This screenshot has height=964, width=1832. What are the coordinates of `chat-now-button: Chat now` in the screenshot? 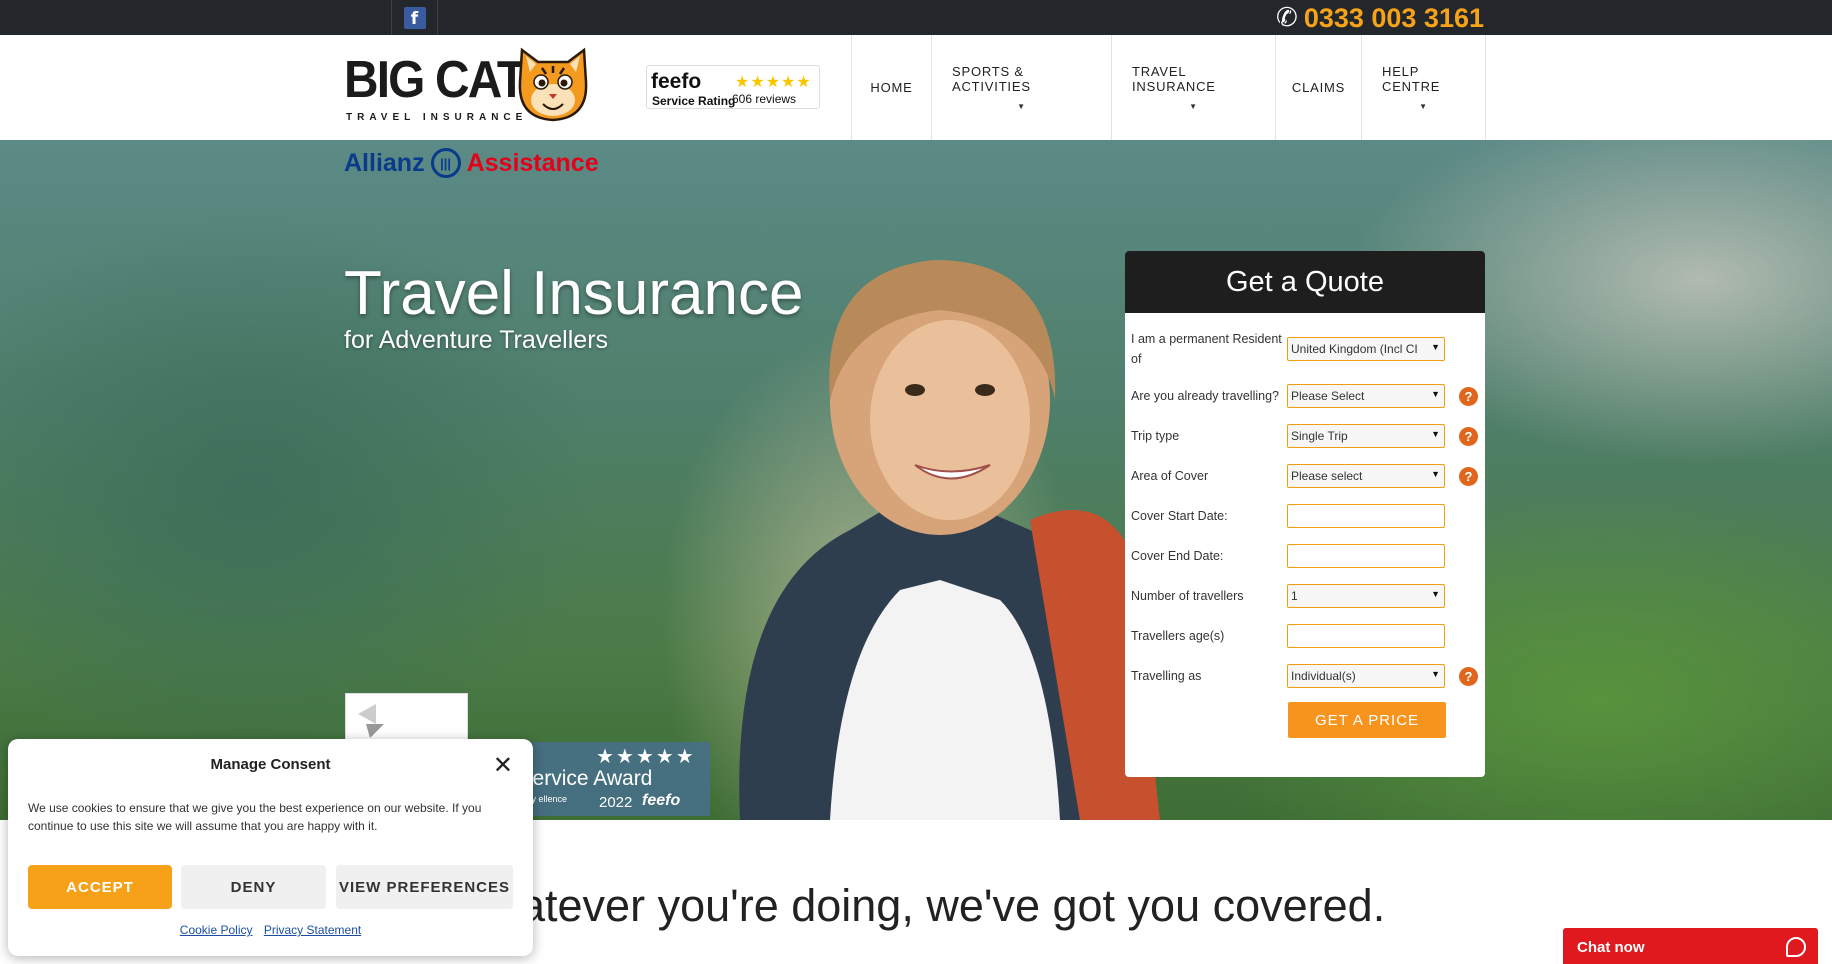 It's located at (1690, 946).